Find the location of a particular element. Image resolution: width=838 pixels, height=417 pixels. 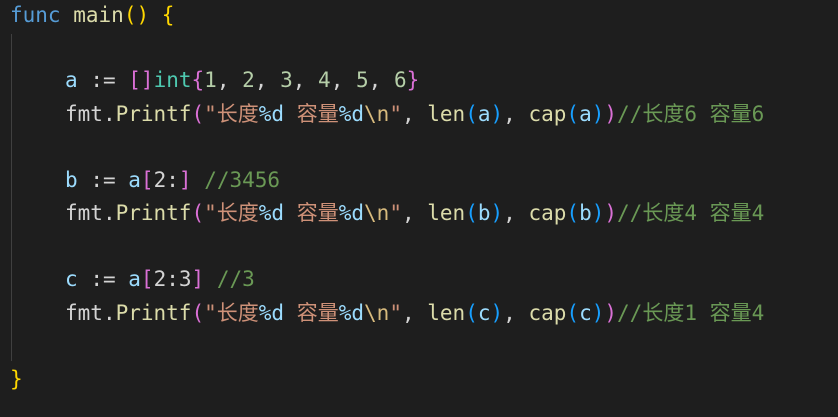

code-line-9: c := a[2:3] //3 is located at coordinates (132, 279).